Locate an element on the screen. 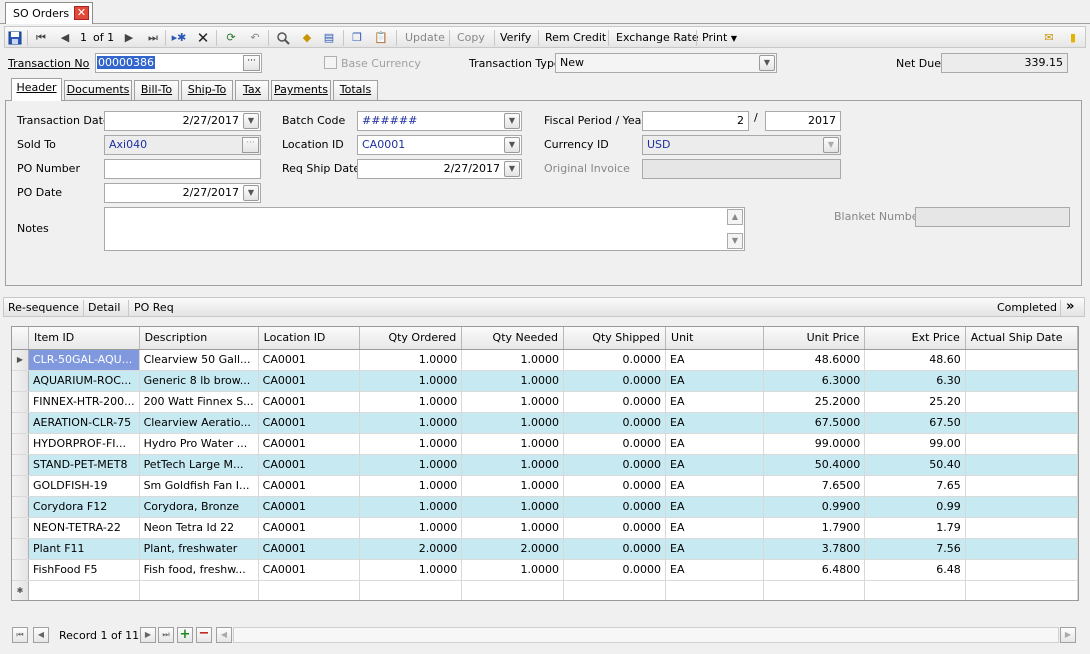 This screenshot has width=1090, height=654. grid-cell-ext-price: 99.00 is located at coordinates (915, 444).